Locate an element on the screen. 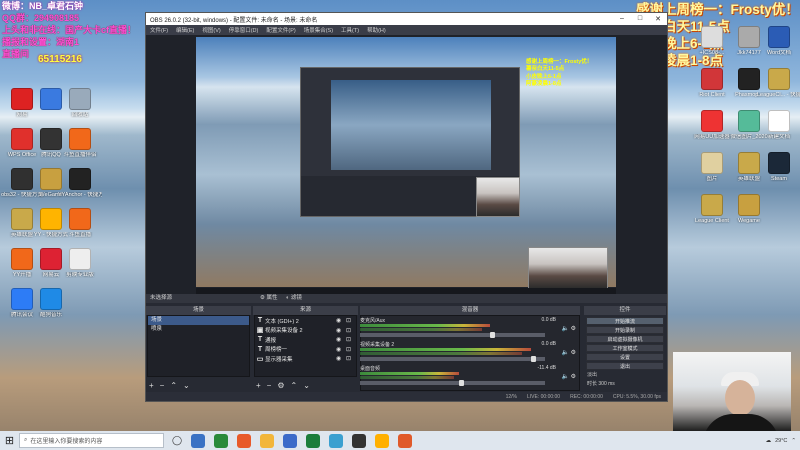 The width and height of the screenshot is (800, 450). taskbar-search-box: ⌕ 在这里输入你要搜索的内容 is located at coordinates (91, 440).